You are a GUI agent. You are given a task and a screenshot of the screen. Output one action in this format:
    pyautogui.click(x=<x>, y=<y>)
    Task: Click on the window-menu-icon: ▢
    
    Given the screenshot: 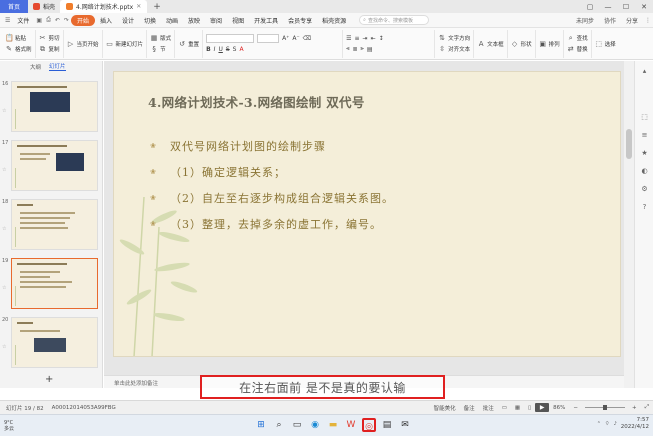 What is the action you would take?
    pyautogui.click(x=590, y=7)
    